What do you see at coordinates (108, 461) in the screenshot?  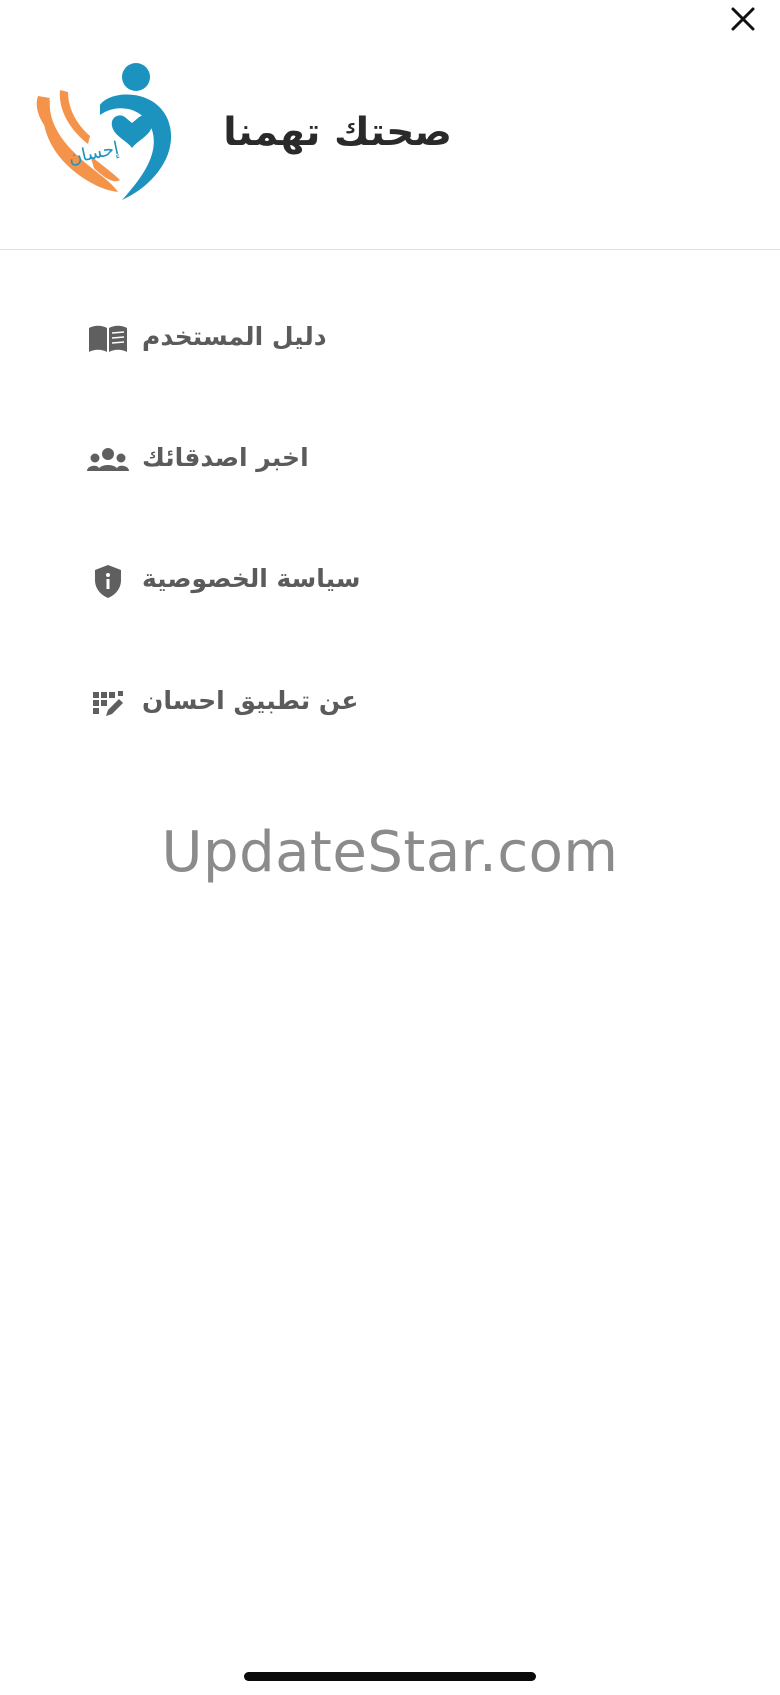 I see `people-icon` at bounding box center [108, 461].